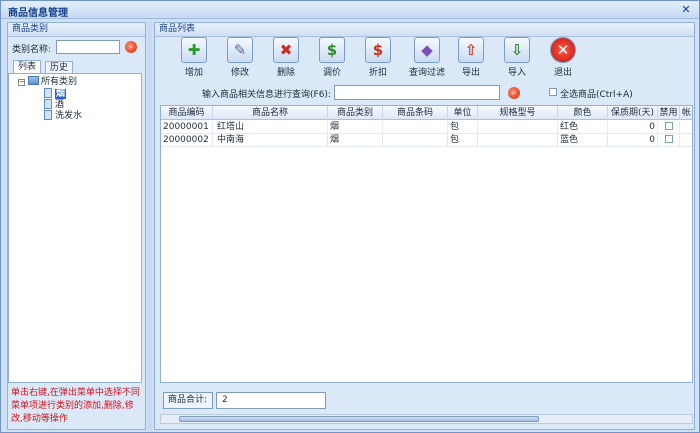  I want to click on table-row: 20000002 中南海 烟 包 蓝色 0, so click(426, 140).